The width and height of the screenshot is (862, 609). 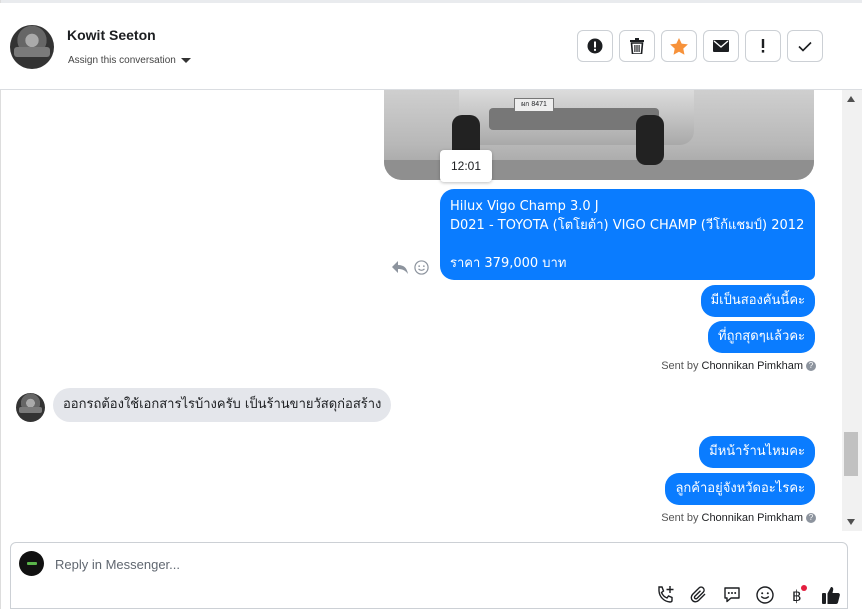 I want to click on scroll-down-arrow-icon, so click(x=851, y=522).